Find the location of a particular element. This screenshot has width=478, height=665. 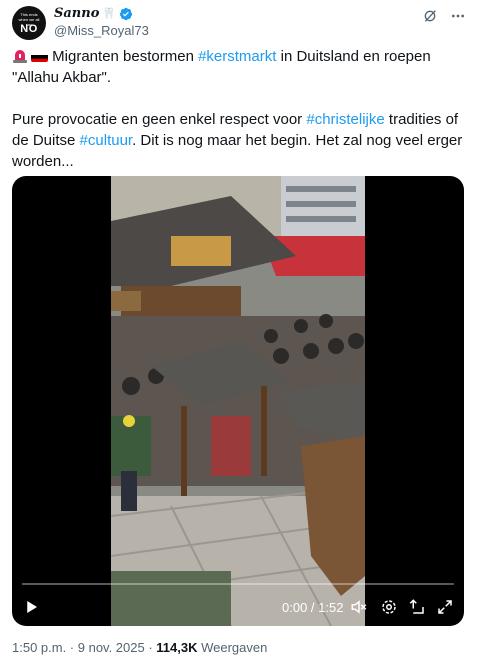

more-options-icon is located at coordinates (458, 16).